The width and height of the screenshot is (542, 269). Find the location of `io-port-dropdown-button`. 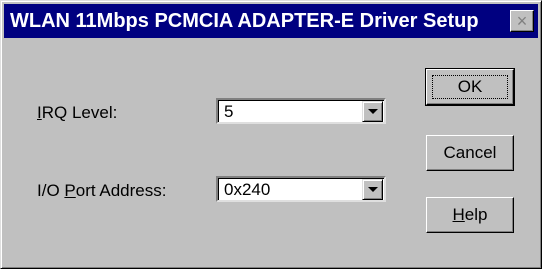

io-port-dropdown-button is located at coordinates (372, 189).